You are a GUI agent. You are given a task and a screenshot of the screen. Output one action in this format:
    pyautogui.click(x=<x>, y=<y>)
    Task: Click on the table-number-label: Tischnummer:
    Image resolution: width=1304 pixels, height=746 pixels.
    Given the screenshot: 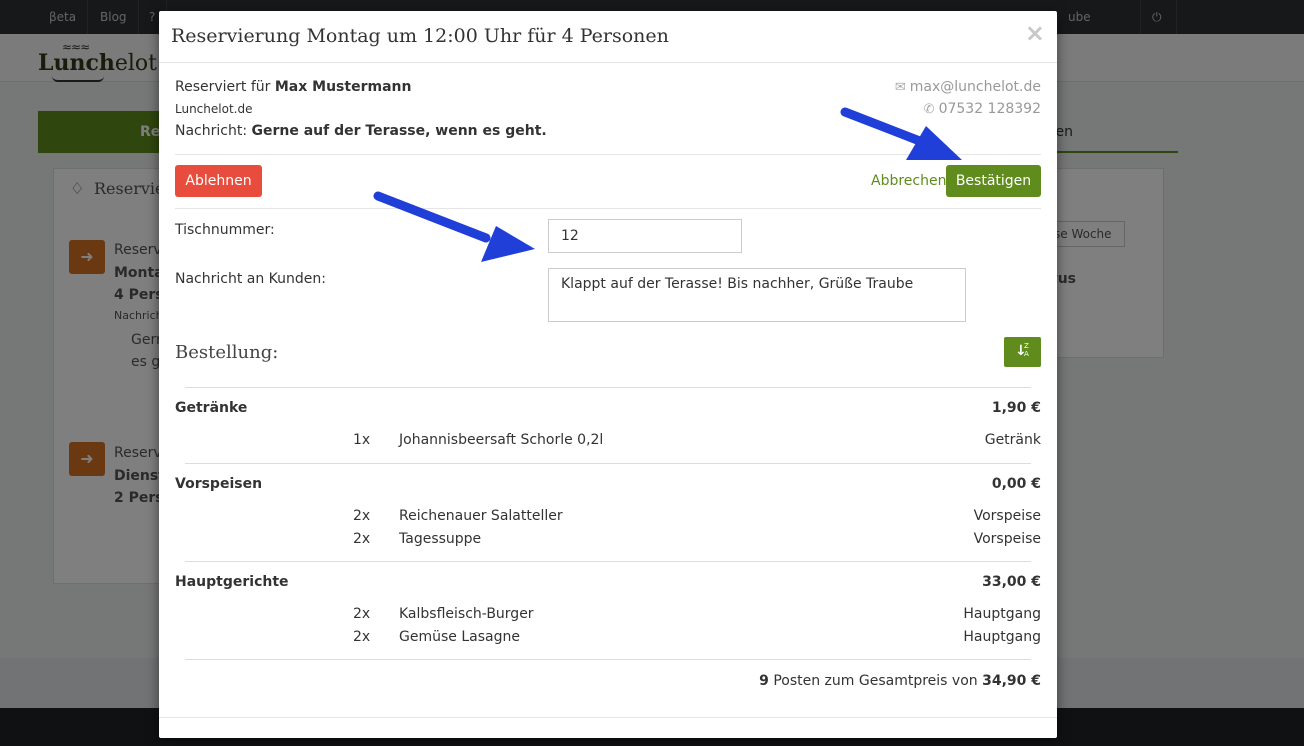 What is the action you would take?
    pyautogui.click(x=225, y=230)
    